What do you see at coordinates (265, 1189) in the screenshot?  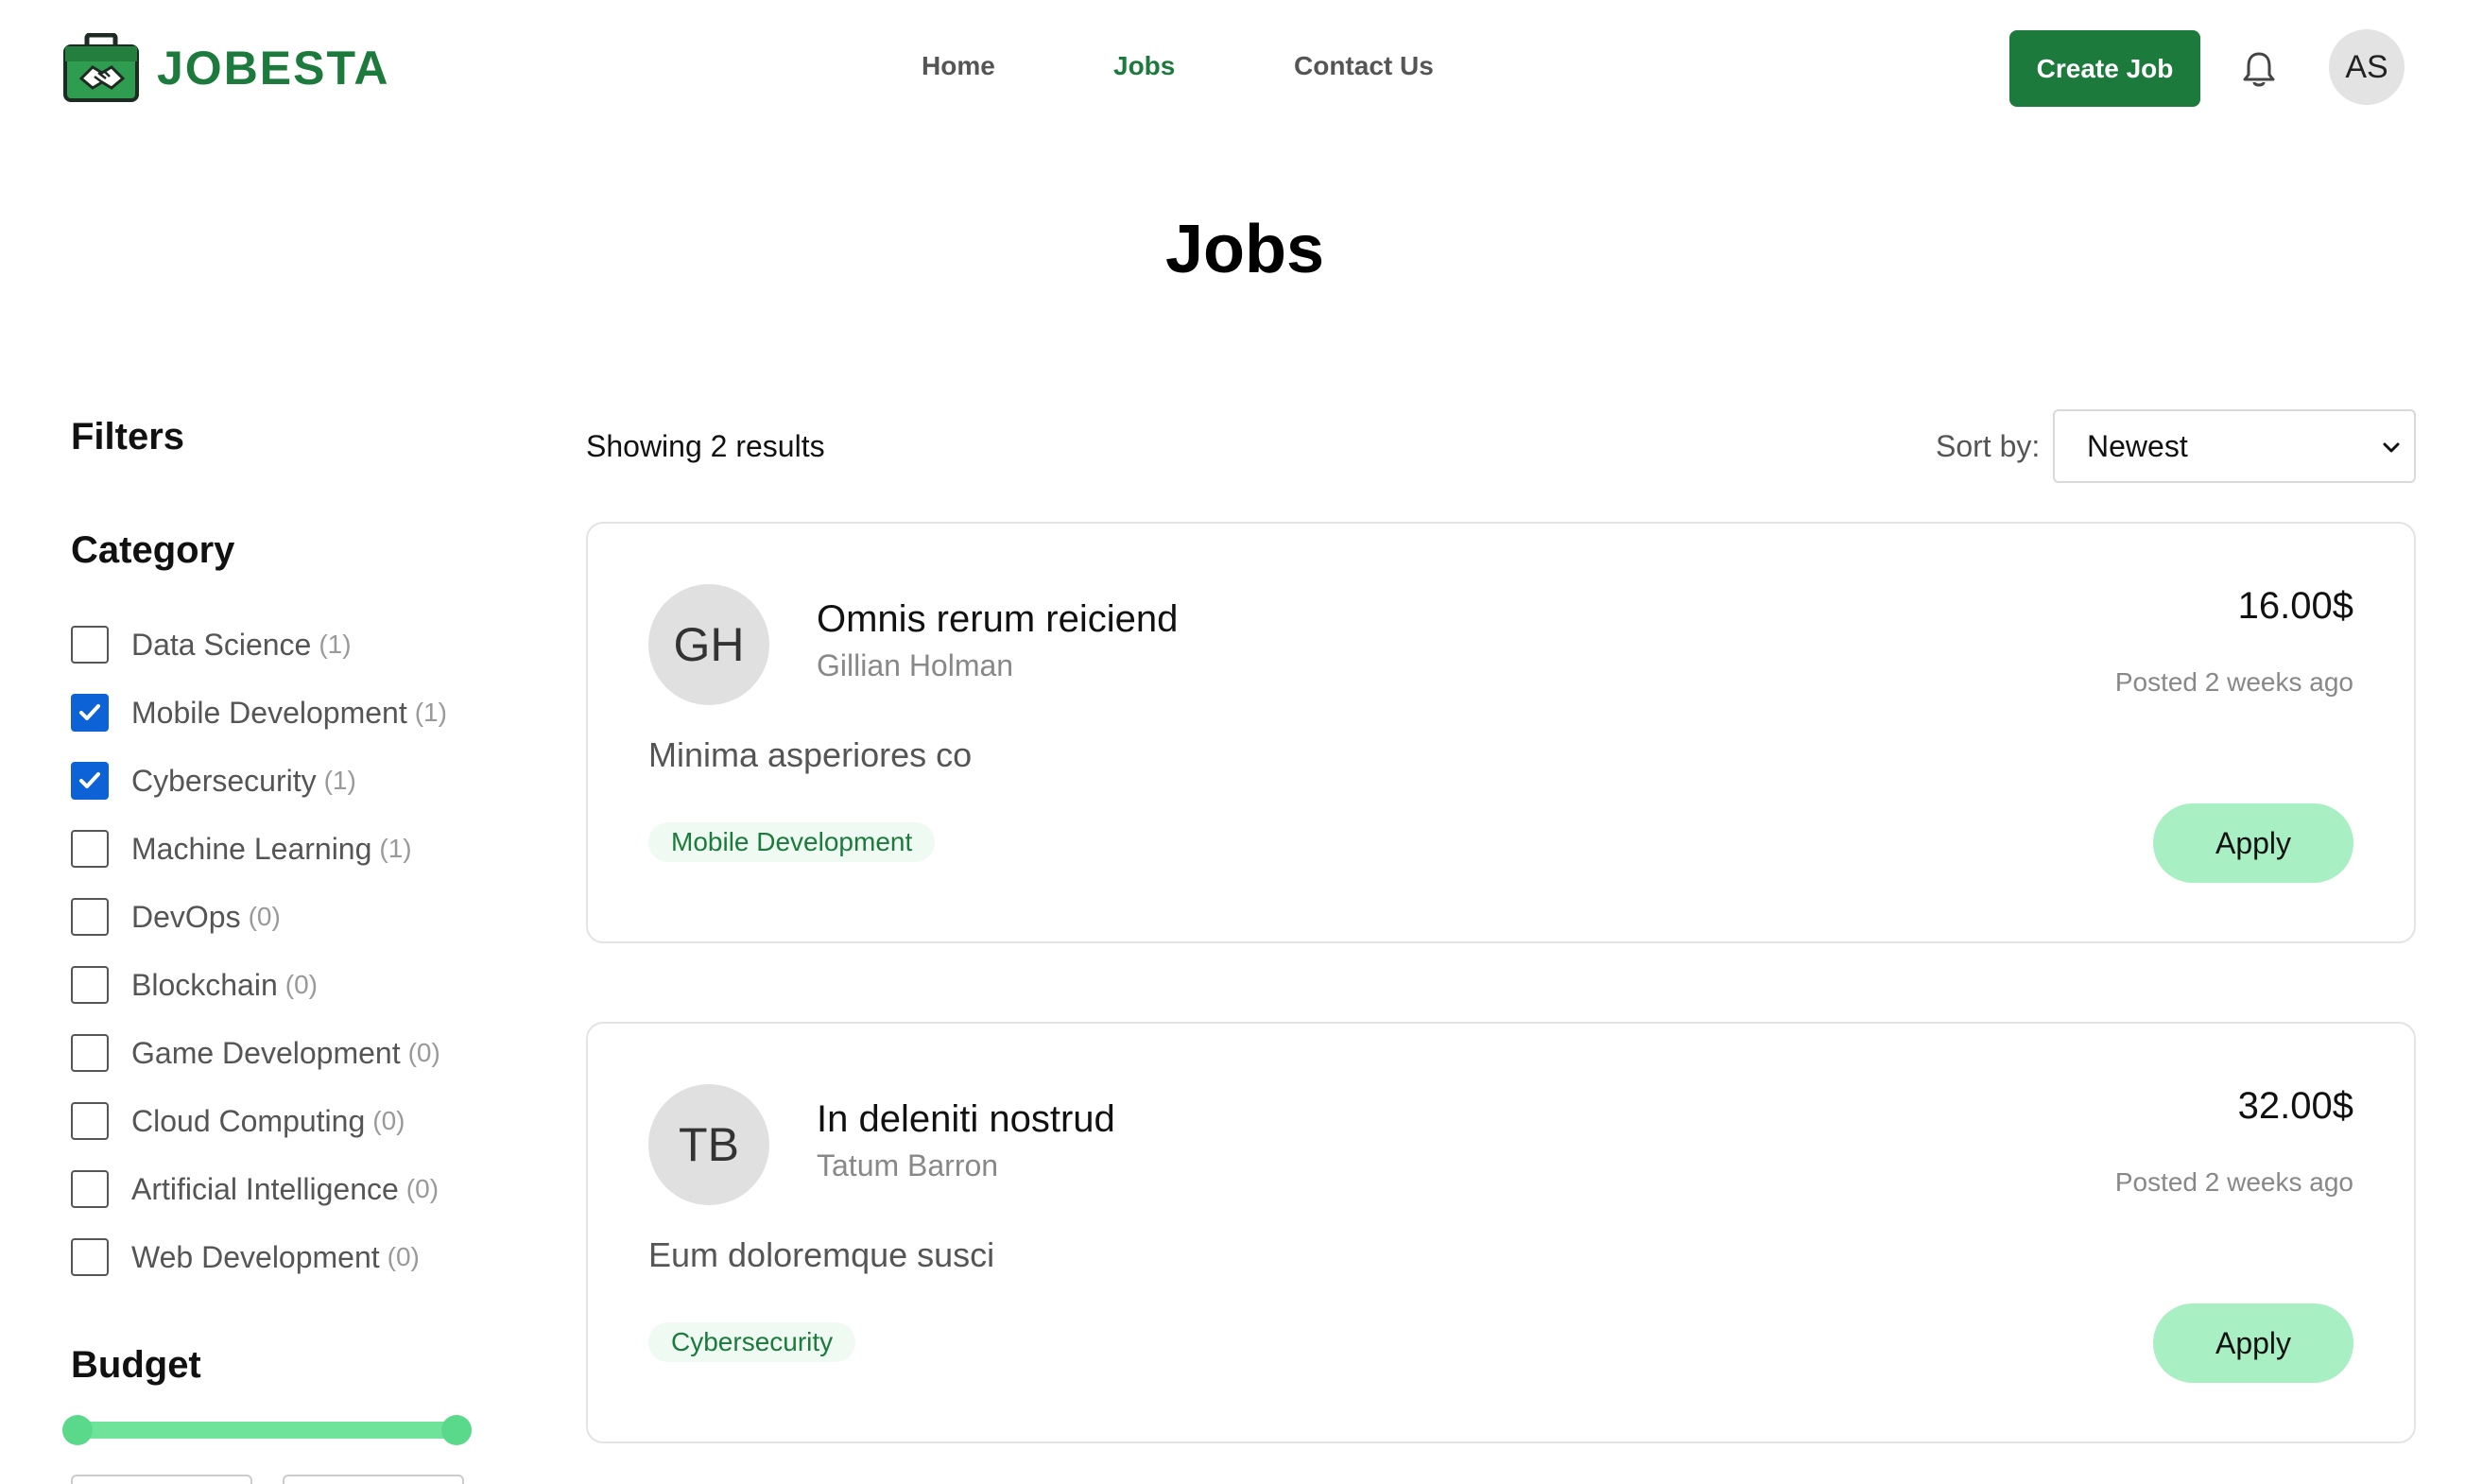 I see `category-label: Artificial Intelligence` at bounding box center [265, 1189].